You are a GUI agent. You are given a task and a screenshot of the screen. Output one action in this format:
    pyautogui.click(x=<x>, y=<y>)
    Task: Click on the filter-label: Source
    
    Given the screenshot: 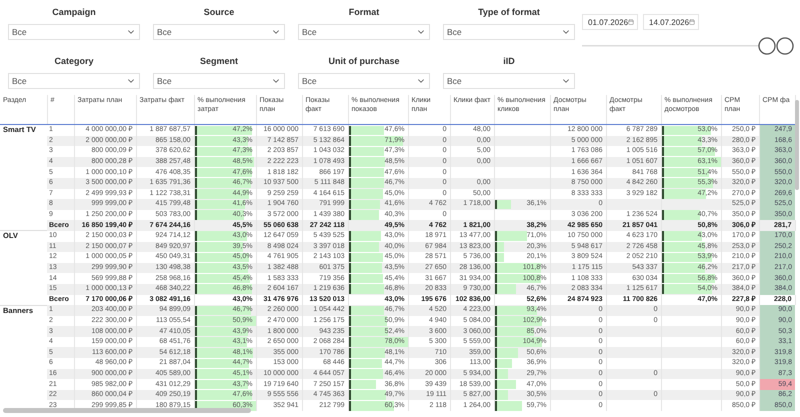 What is the action you would take?
    pyautogui.click(x=219, y=12)
    